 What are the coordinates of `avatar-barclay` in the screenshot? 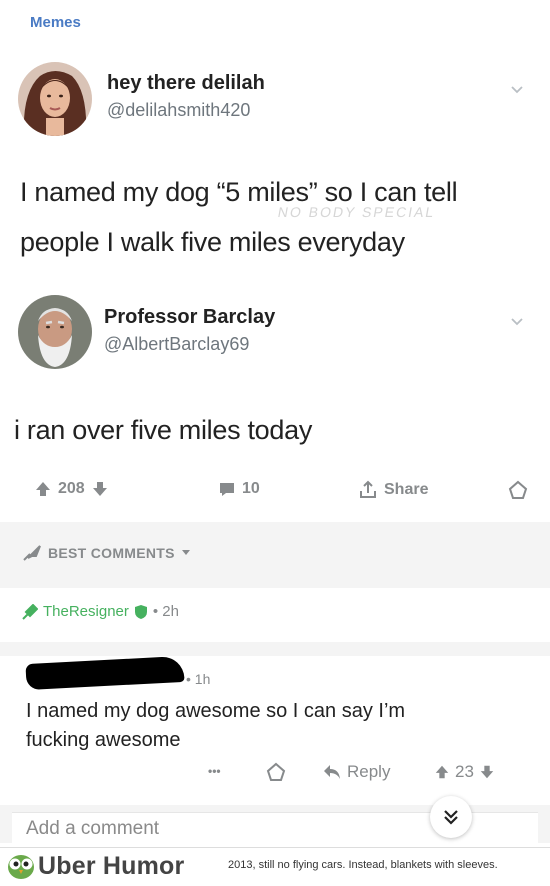 It's located at (55, 332).